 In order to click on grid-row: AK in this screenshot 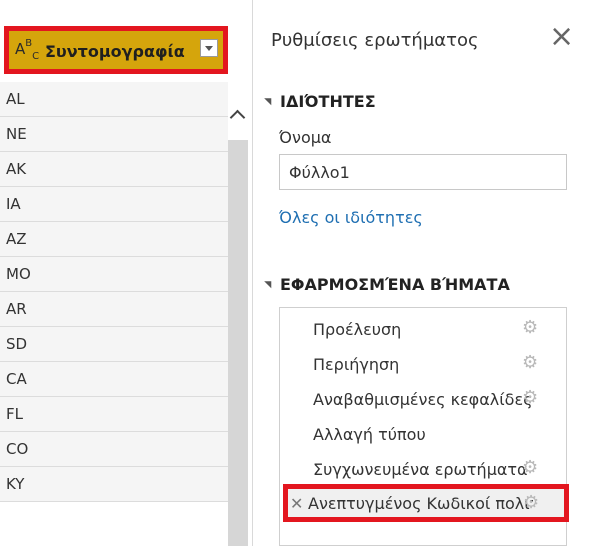, I will do `click(114, 169)`.